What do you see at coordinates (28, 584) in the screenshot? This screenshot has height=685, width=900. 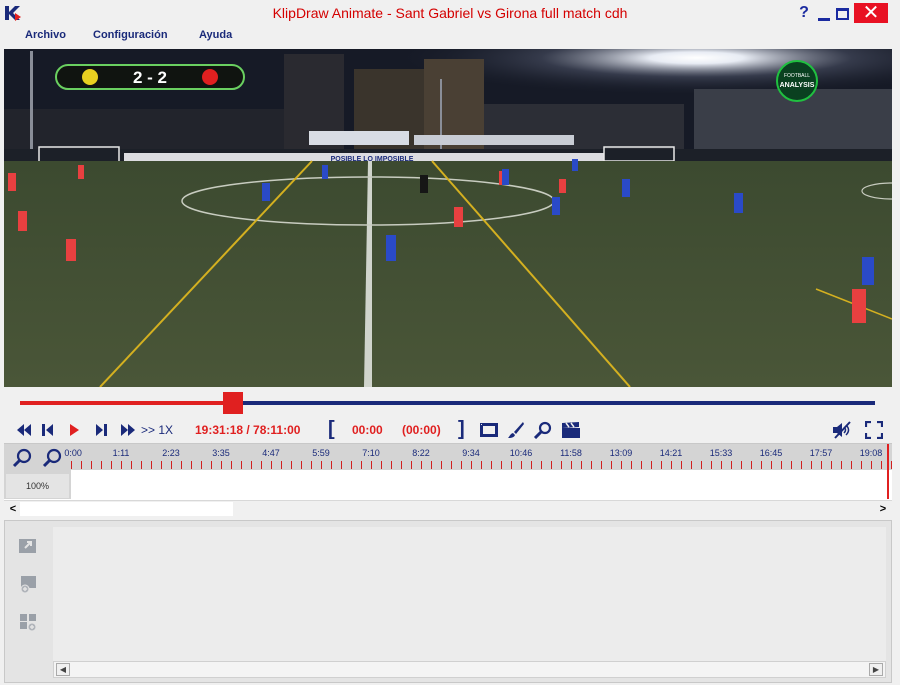 I see `add-image-icon` at bounding box center [28, 584].